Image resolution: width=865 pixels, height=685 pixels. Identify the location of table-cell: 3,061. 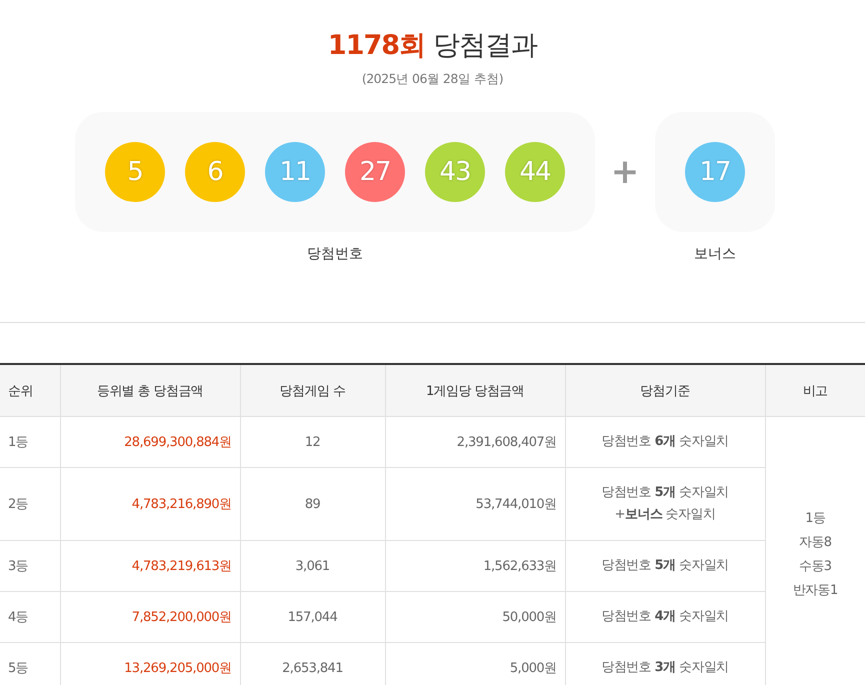
(312, 566).